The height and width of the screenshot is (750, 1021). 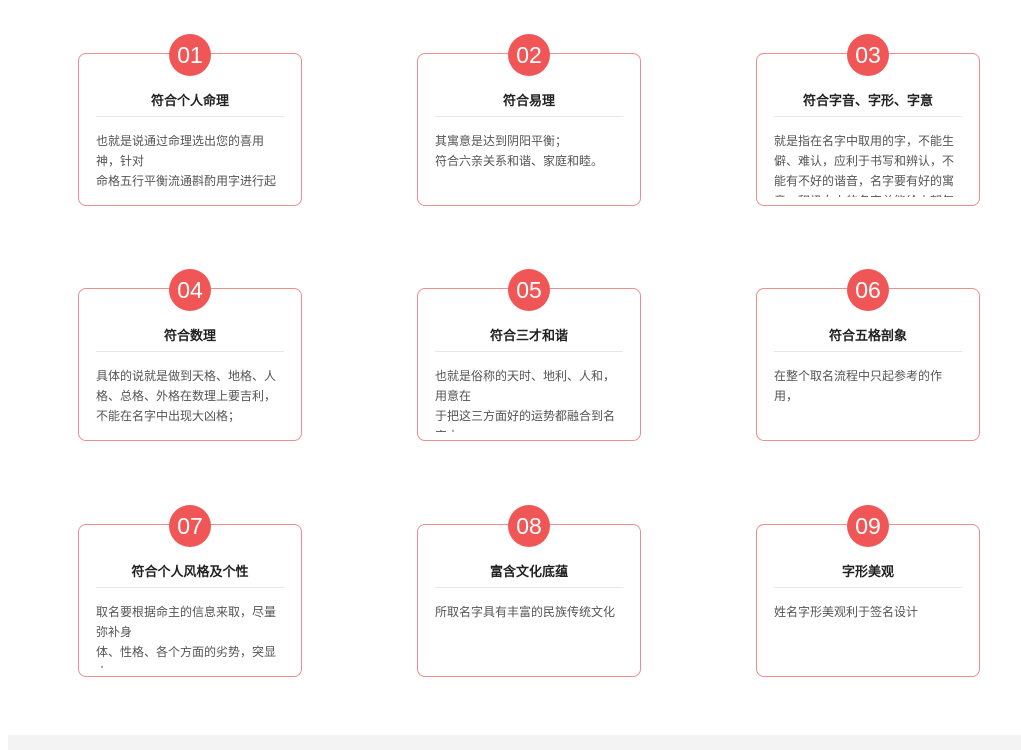 I want to click on card-description: 所取名字具有丰富的民族传统文化, so click(x=525, y=612).